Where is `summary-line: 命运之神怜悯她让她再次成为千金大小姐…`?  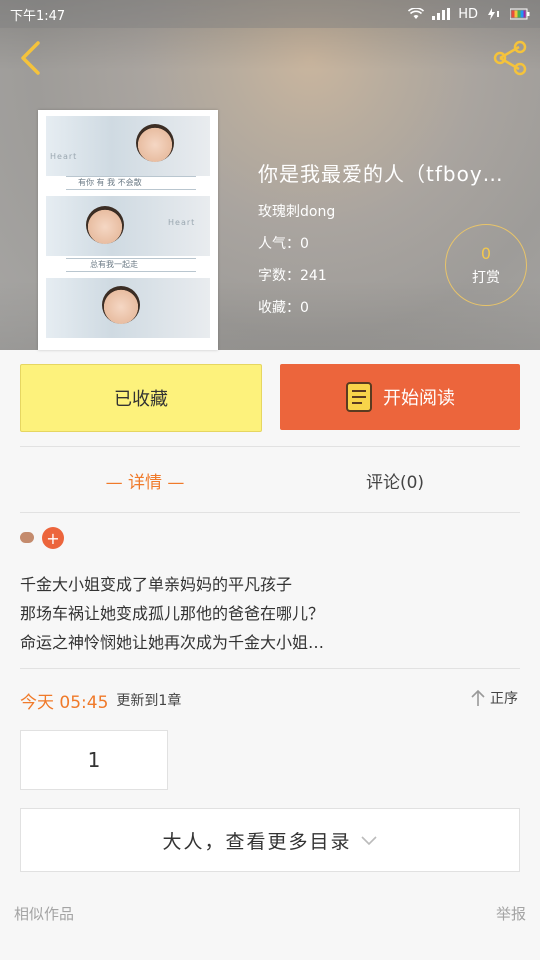 summary-line: 命运之神怜悯她让她再次成为千金大小姐… is located at coordinates (172, 642).